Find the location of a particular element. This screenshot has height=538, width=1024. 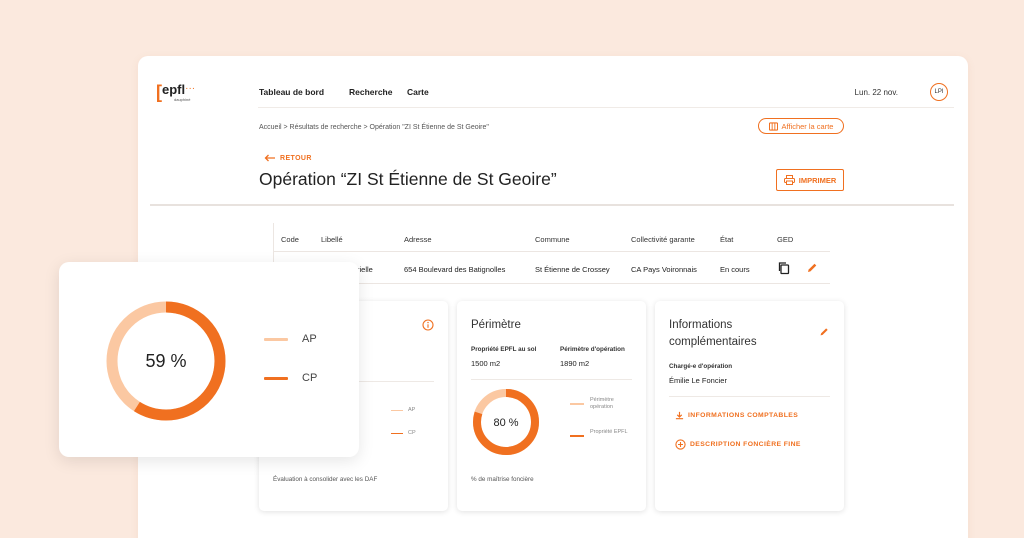

description-fonciere-link: DESCRIPTION FONCIÈRE FINE is located at coordinates (738, 444).